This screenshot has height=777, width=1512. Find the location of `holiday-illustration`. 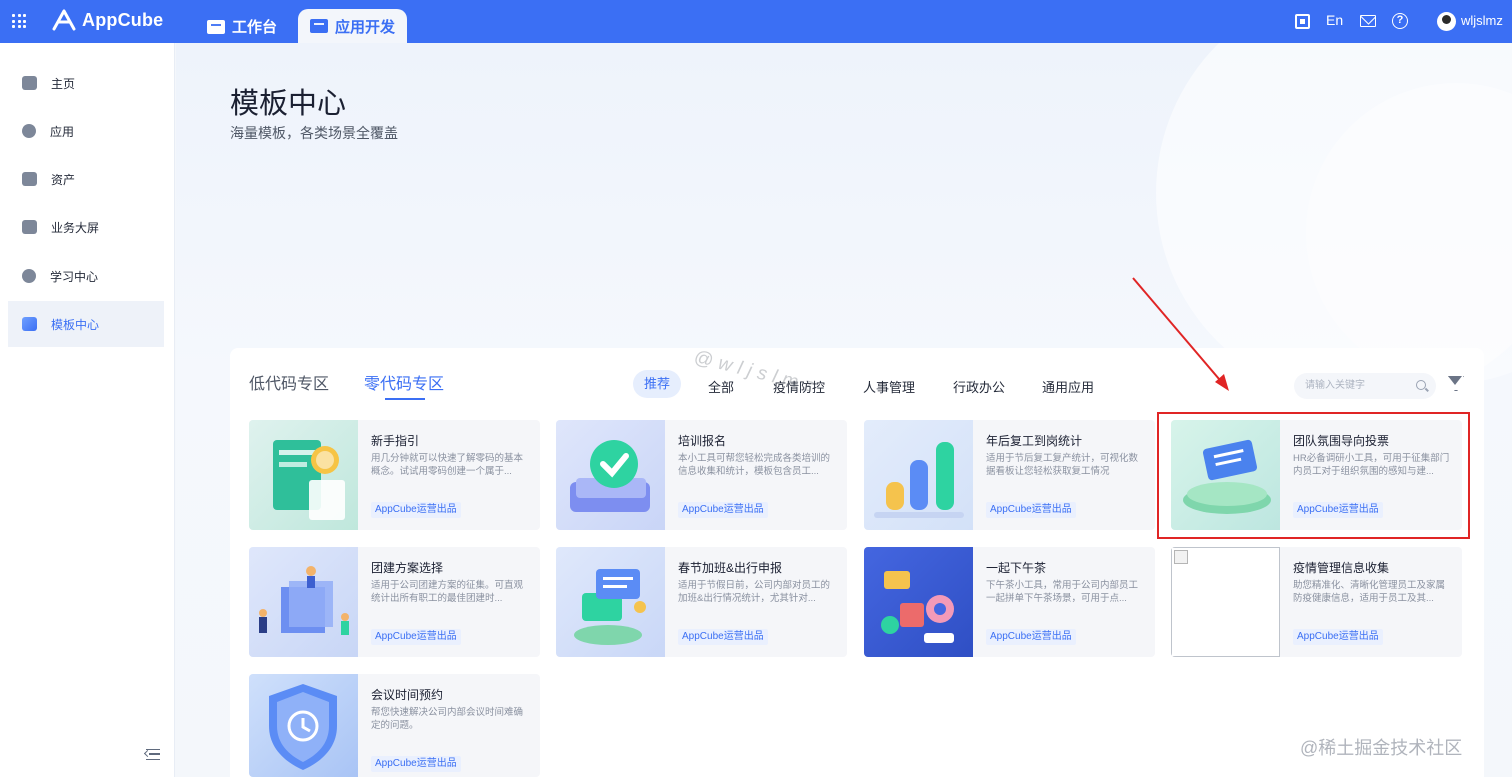

holiday-illustration is located at coordinates (610, 607).